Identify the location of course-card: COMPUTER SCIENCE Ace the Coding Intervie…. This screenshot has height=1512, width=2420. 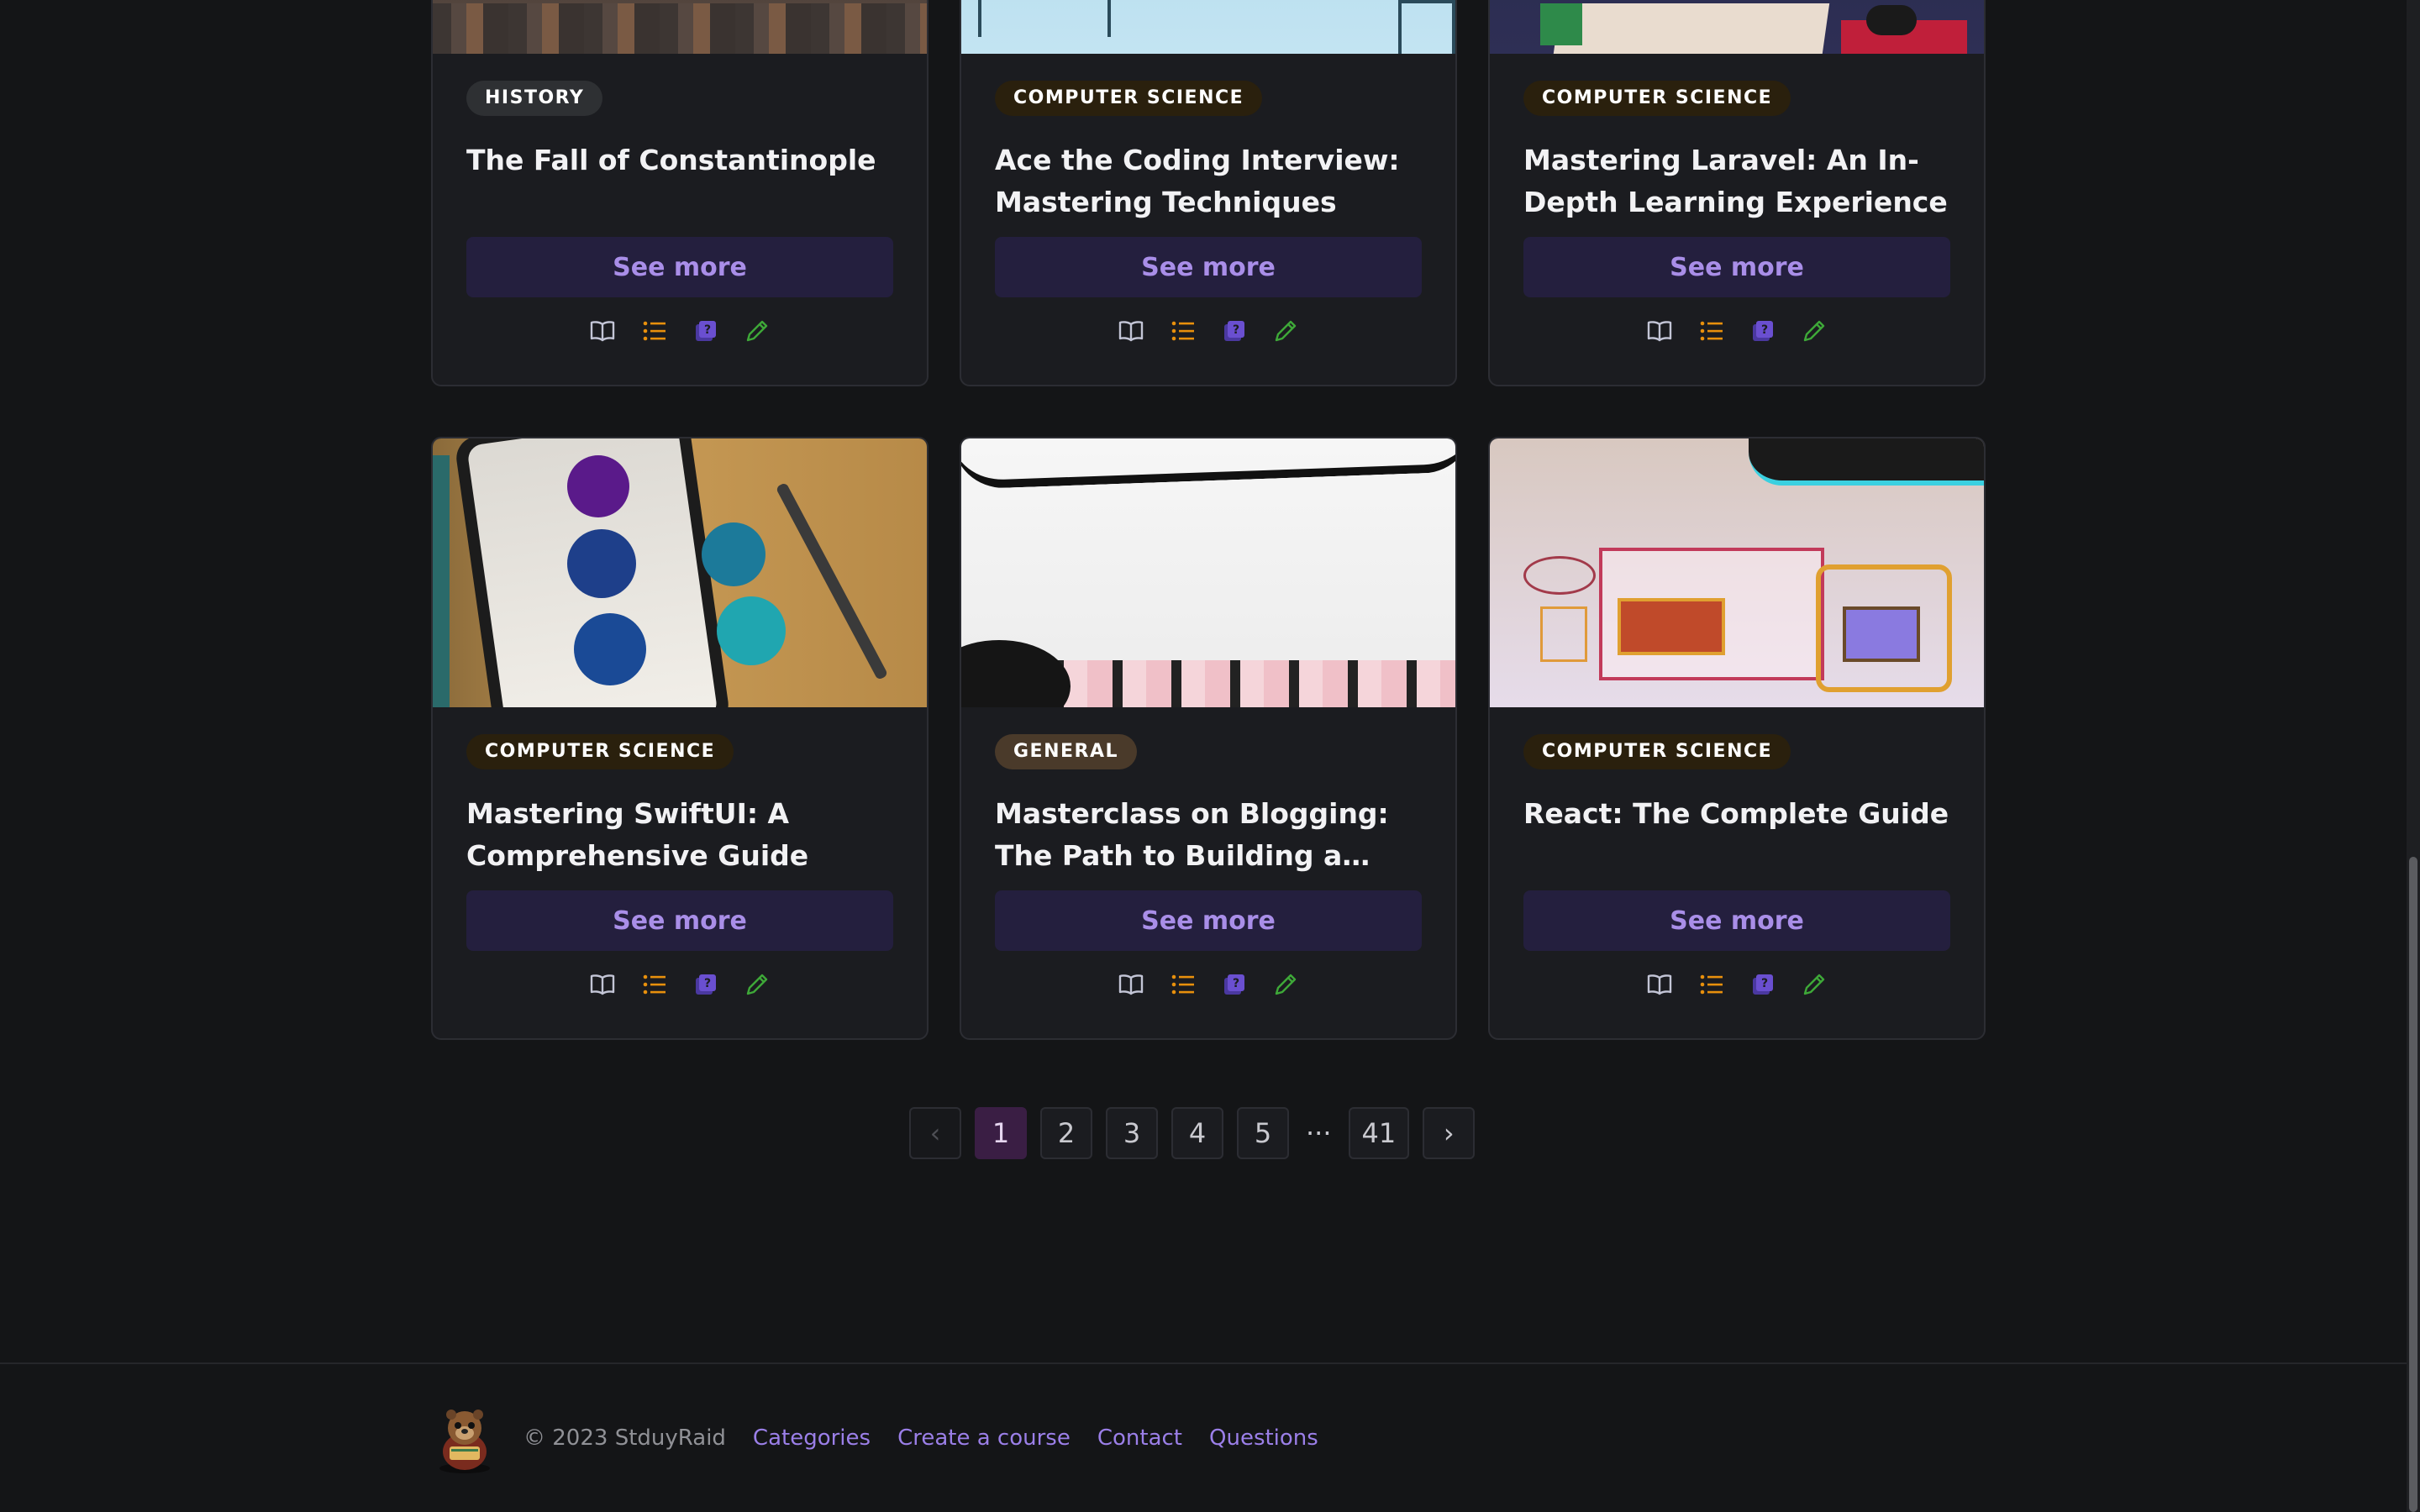
(1208, 193).